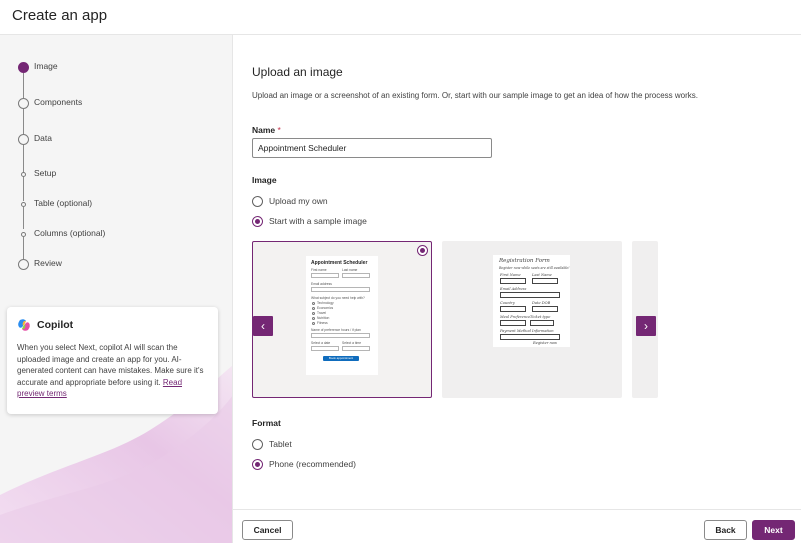  Describe the element at coordinates (266, 423) in the screenshot. I see `format-label: Format` at that location.